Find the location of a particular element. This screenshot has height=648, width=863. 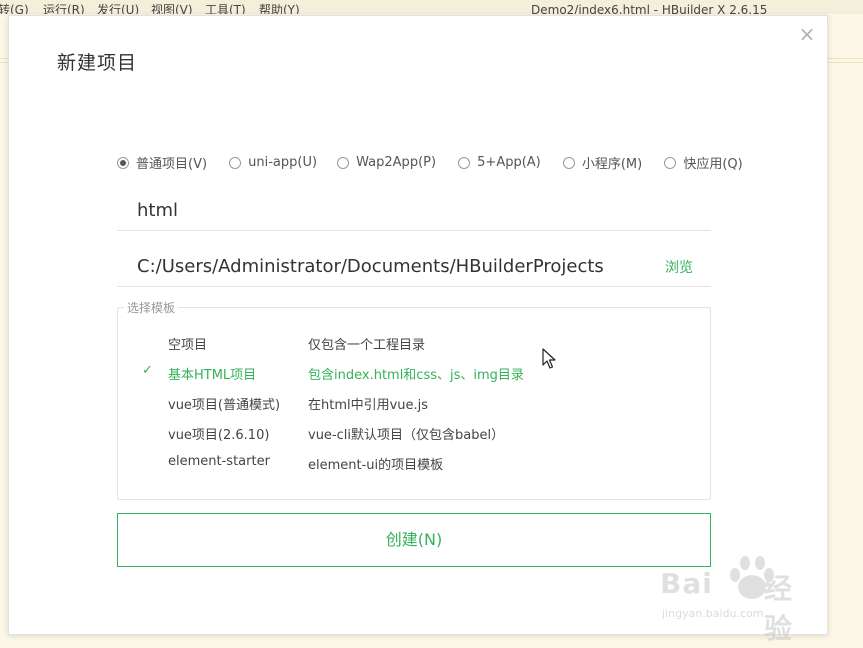

template-desc: element-ui的项目模板 is located at coordinates (376, 465).